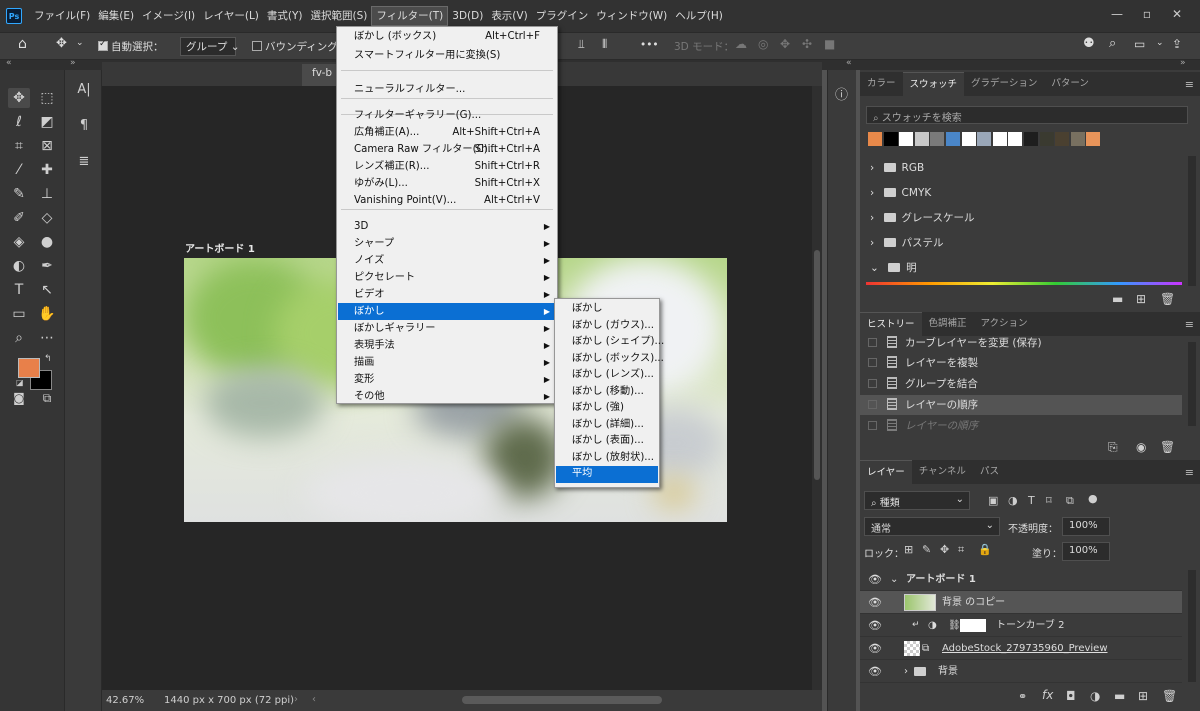 This screenshot has height=711, width=1200. I want to click on horizontal-scrollbar-thumb, so click(562, 700).